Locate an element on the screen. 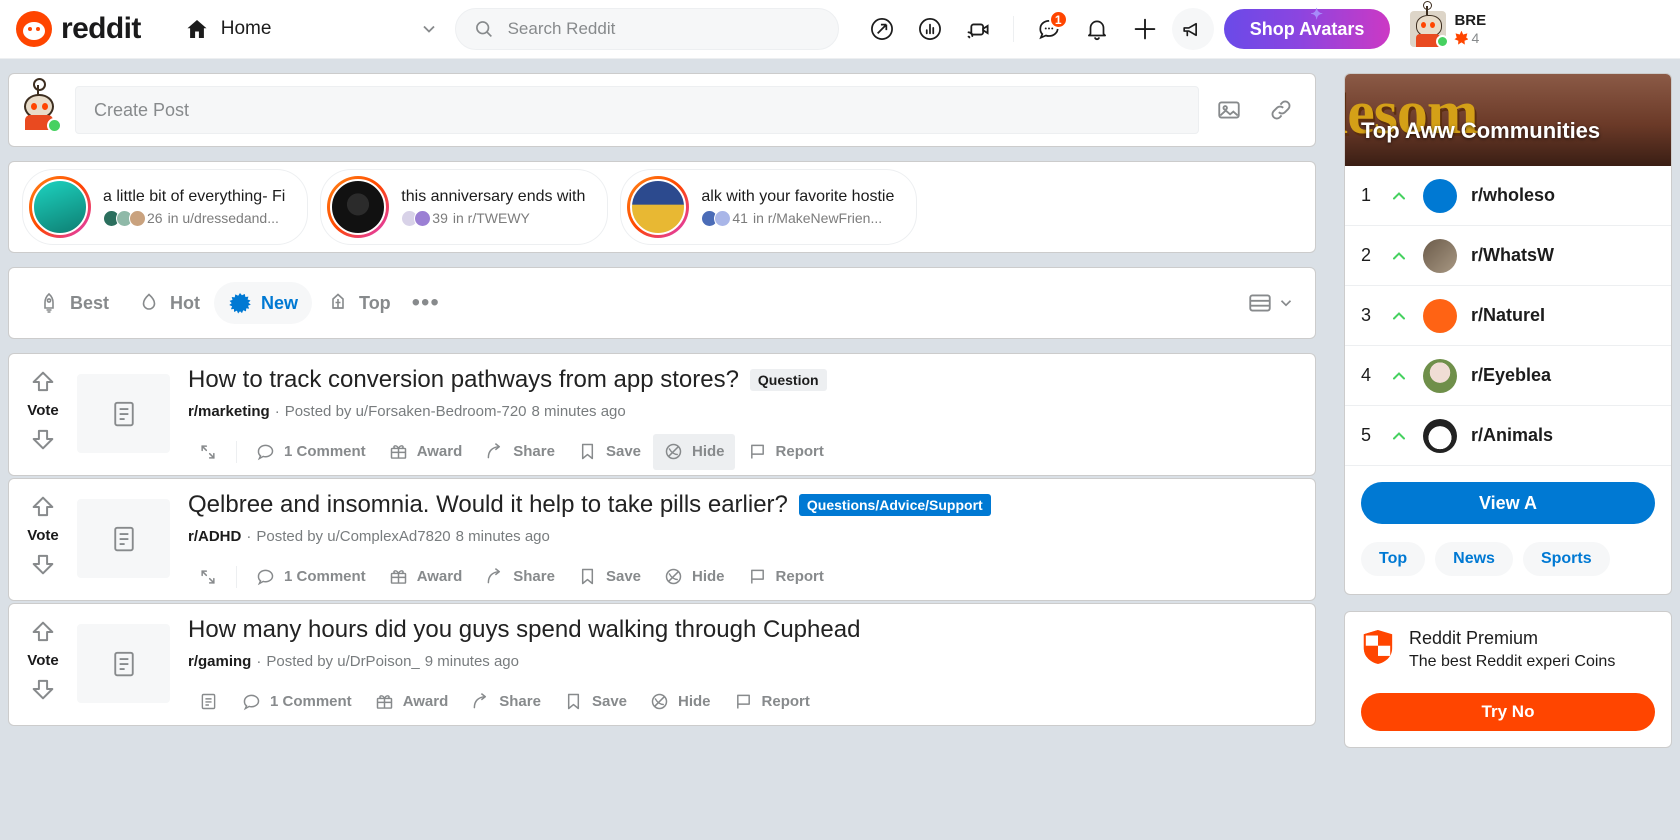 Image resolution: width=1680 pixels, height=840 pixels. hide-label: Hide is located at coordinates (708, 452).